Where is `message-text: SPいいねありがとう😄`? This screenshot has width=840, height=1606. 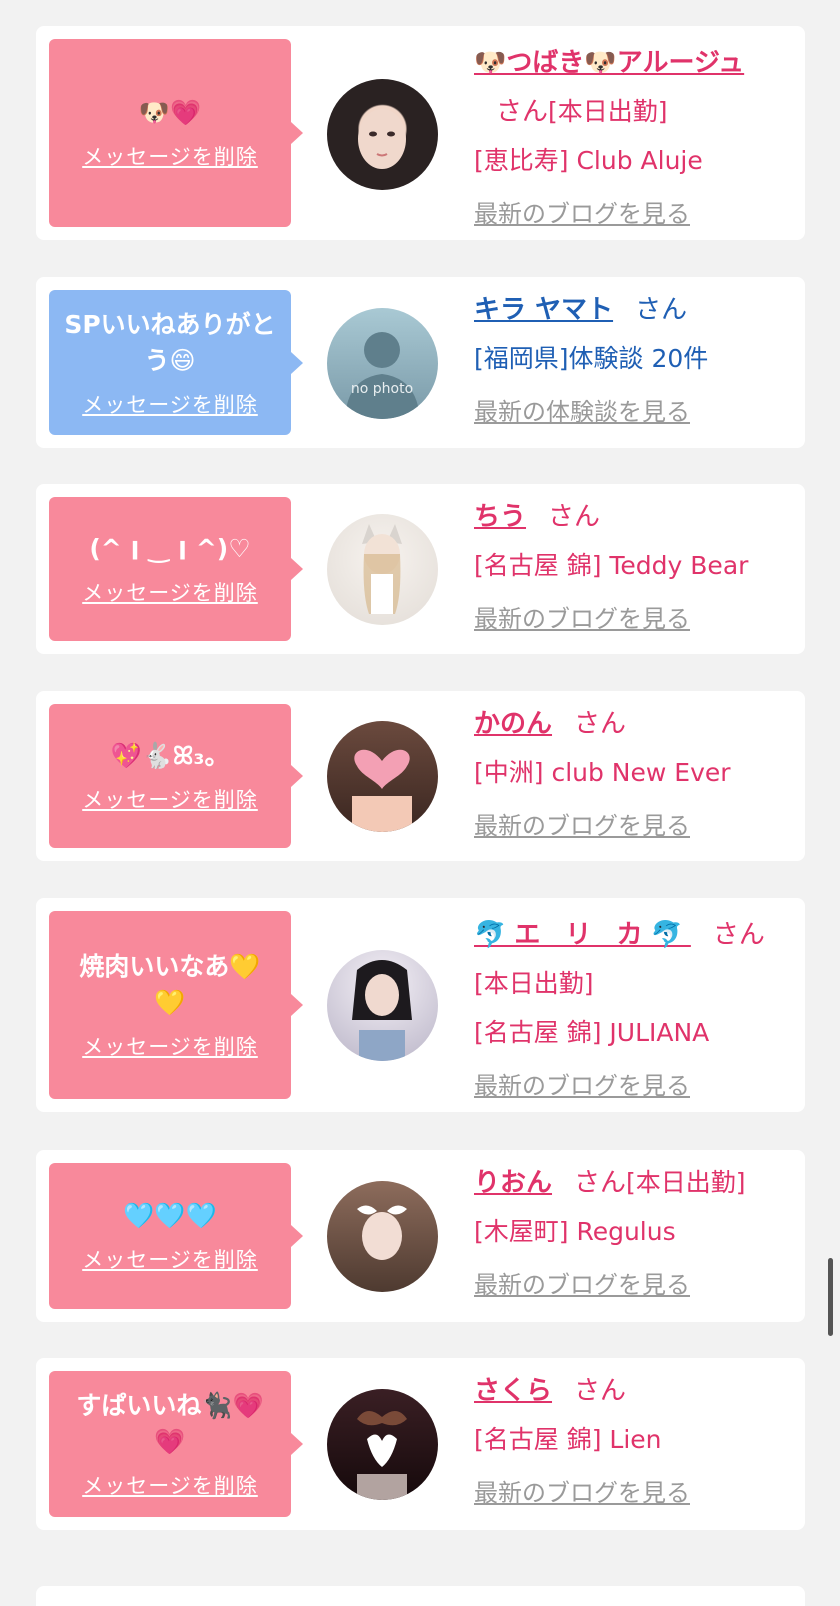
message-text: SPいいねありがとう😄 is located at coordinates (170, 342).